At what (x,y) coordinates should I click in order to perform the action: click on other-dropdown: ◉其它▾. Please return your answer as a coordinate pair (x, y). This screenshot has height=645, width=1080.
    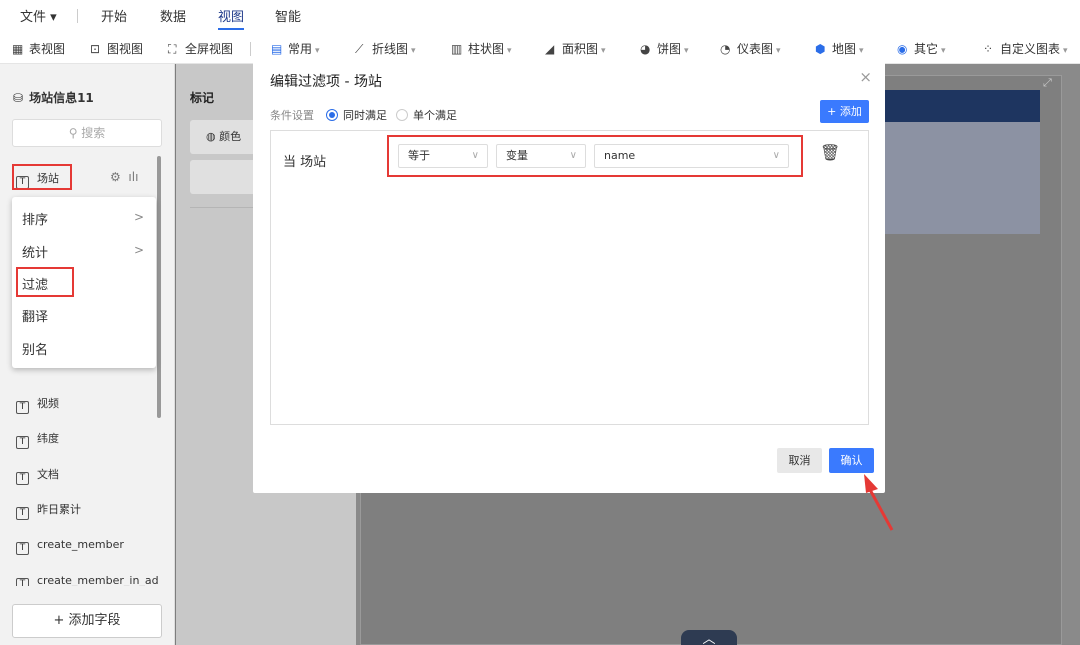
    Looking at the image, I should click on (921, 48).